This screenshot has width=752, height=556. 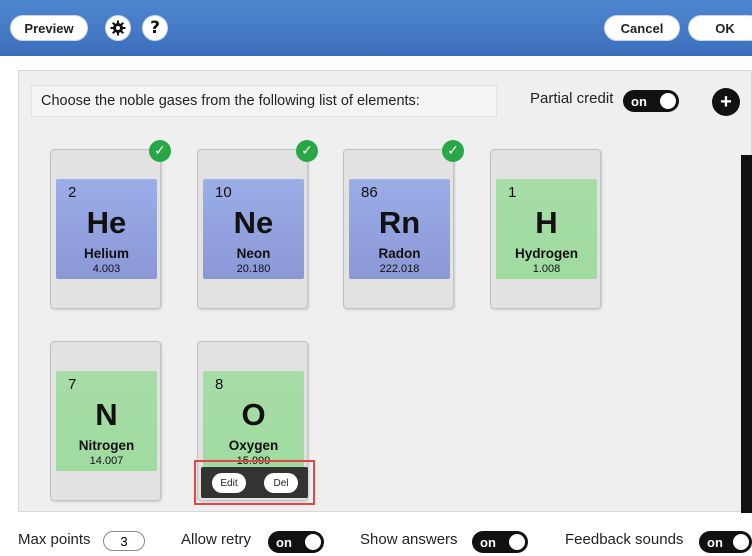 What do you see at coordinates (253, 445) in the screenshot?
I see `element-name: Oxygen` at bounding box center [253, 445].